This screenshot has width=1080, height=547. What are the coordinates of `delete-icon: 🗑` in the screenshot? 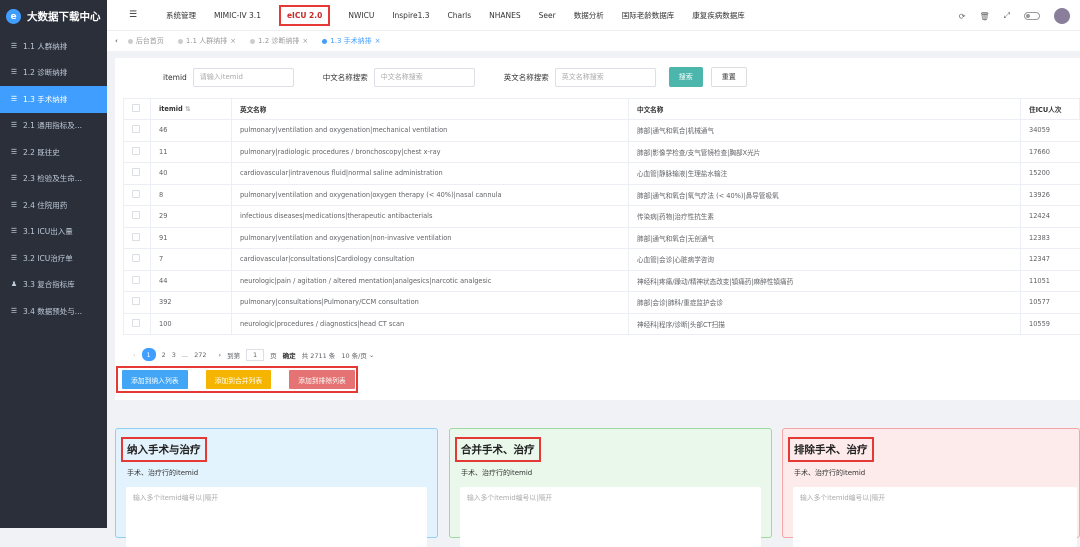 It's located at (984, 16).